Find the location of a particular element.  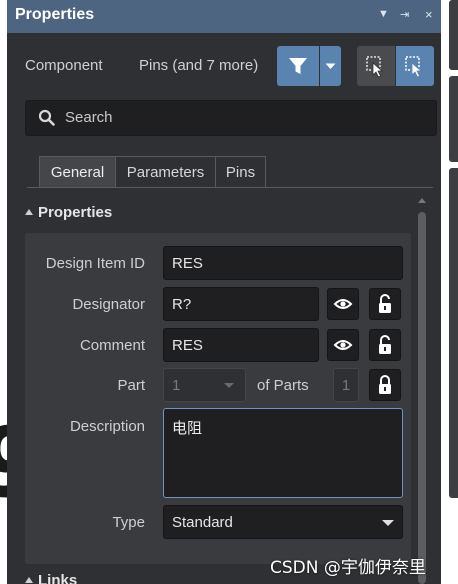

designator-lock-button is located at coordinates (385, 304).